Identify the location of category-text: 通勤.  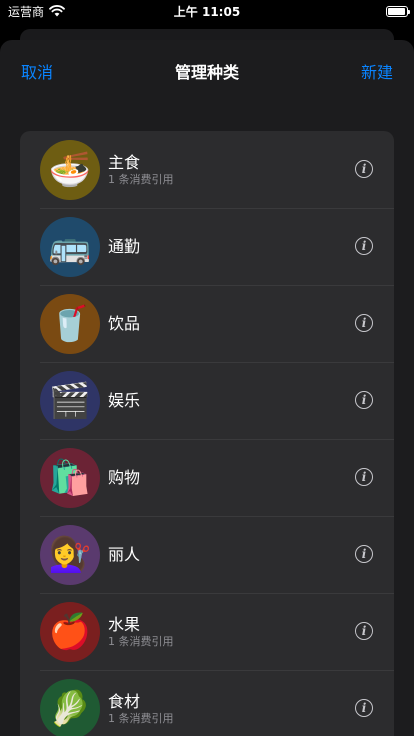
(124, 246).